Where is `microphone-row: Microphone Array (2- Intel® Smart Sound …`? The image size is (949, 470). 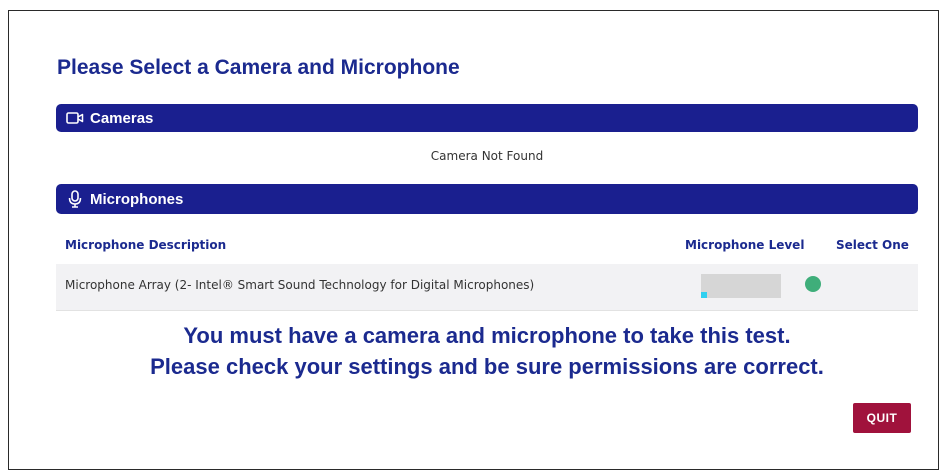 microphone-row: Microphone Array (2- Intel® Smart Sound … is located at coordinates (487, 287).